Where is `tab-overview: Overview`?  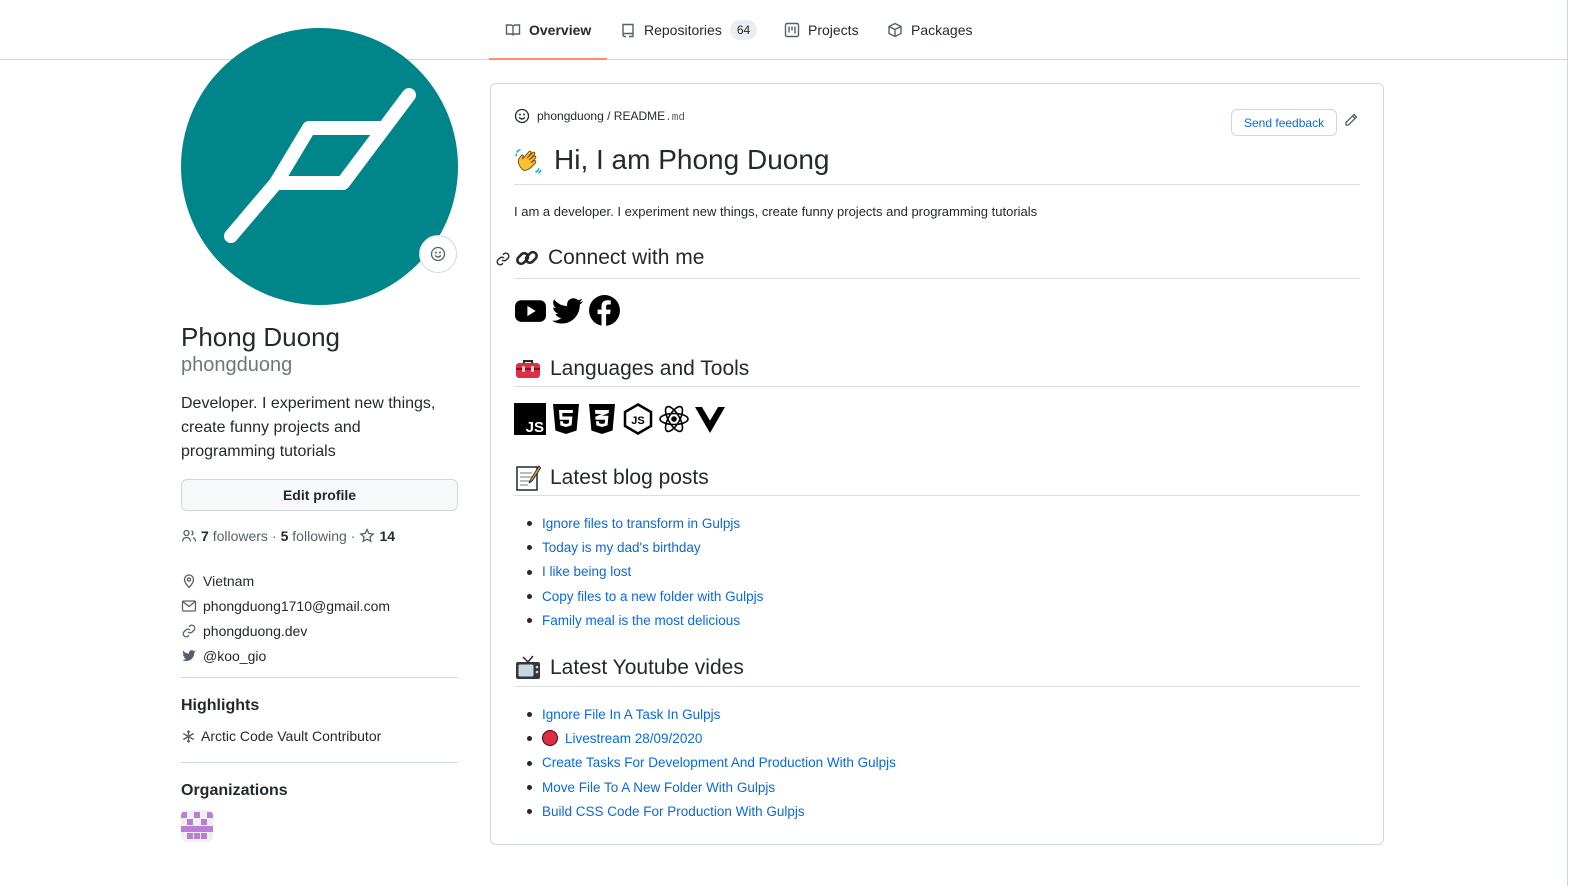 tab-overview: Overview is located at coordinates (548, 30).